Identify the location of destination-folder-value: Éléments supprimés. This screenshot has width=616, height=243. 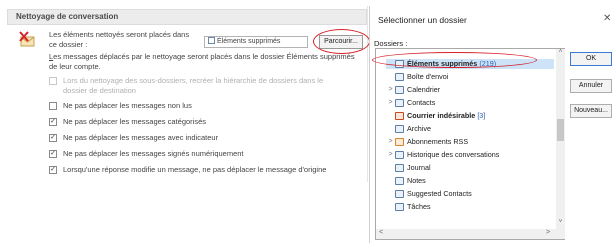
(249, 41).